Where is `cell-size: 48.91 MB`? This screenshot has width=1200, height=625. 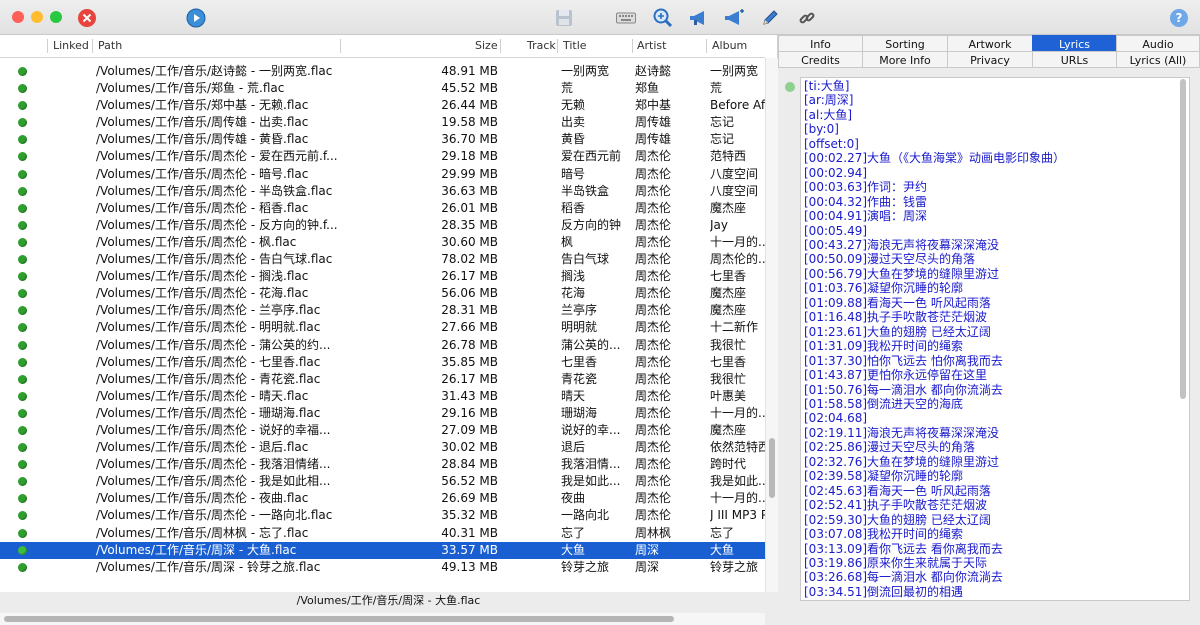 cell-size: 48.91 MB is located at coordinates (469, 71).